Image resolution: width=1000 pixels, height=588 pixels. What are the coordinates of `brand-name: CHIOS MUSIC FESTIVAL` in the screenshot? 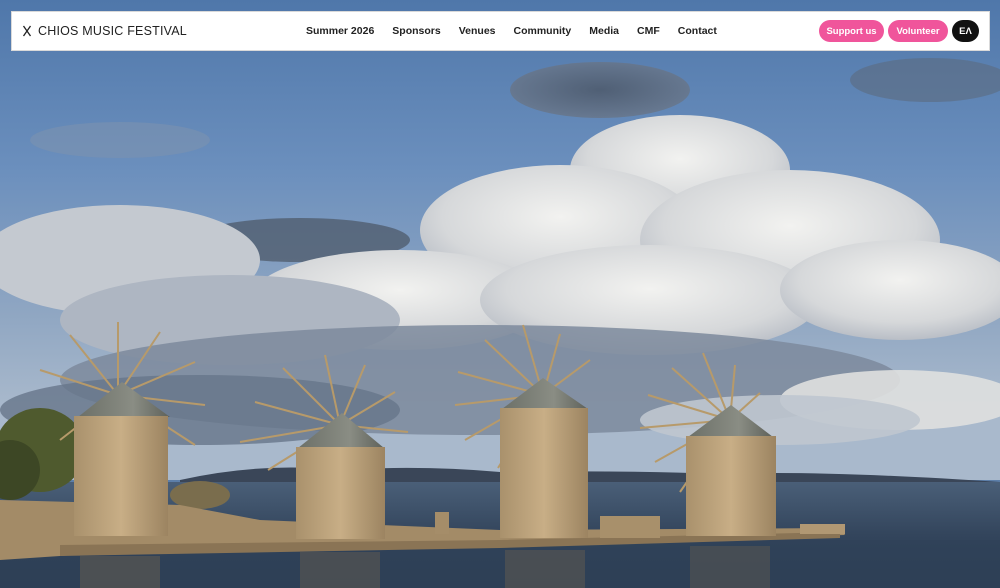 It's located at (112, 31).